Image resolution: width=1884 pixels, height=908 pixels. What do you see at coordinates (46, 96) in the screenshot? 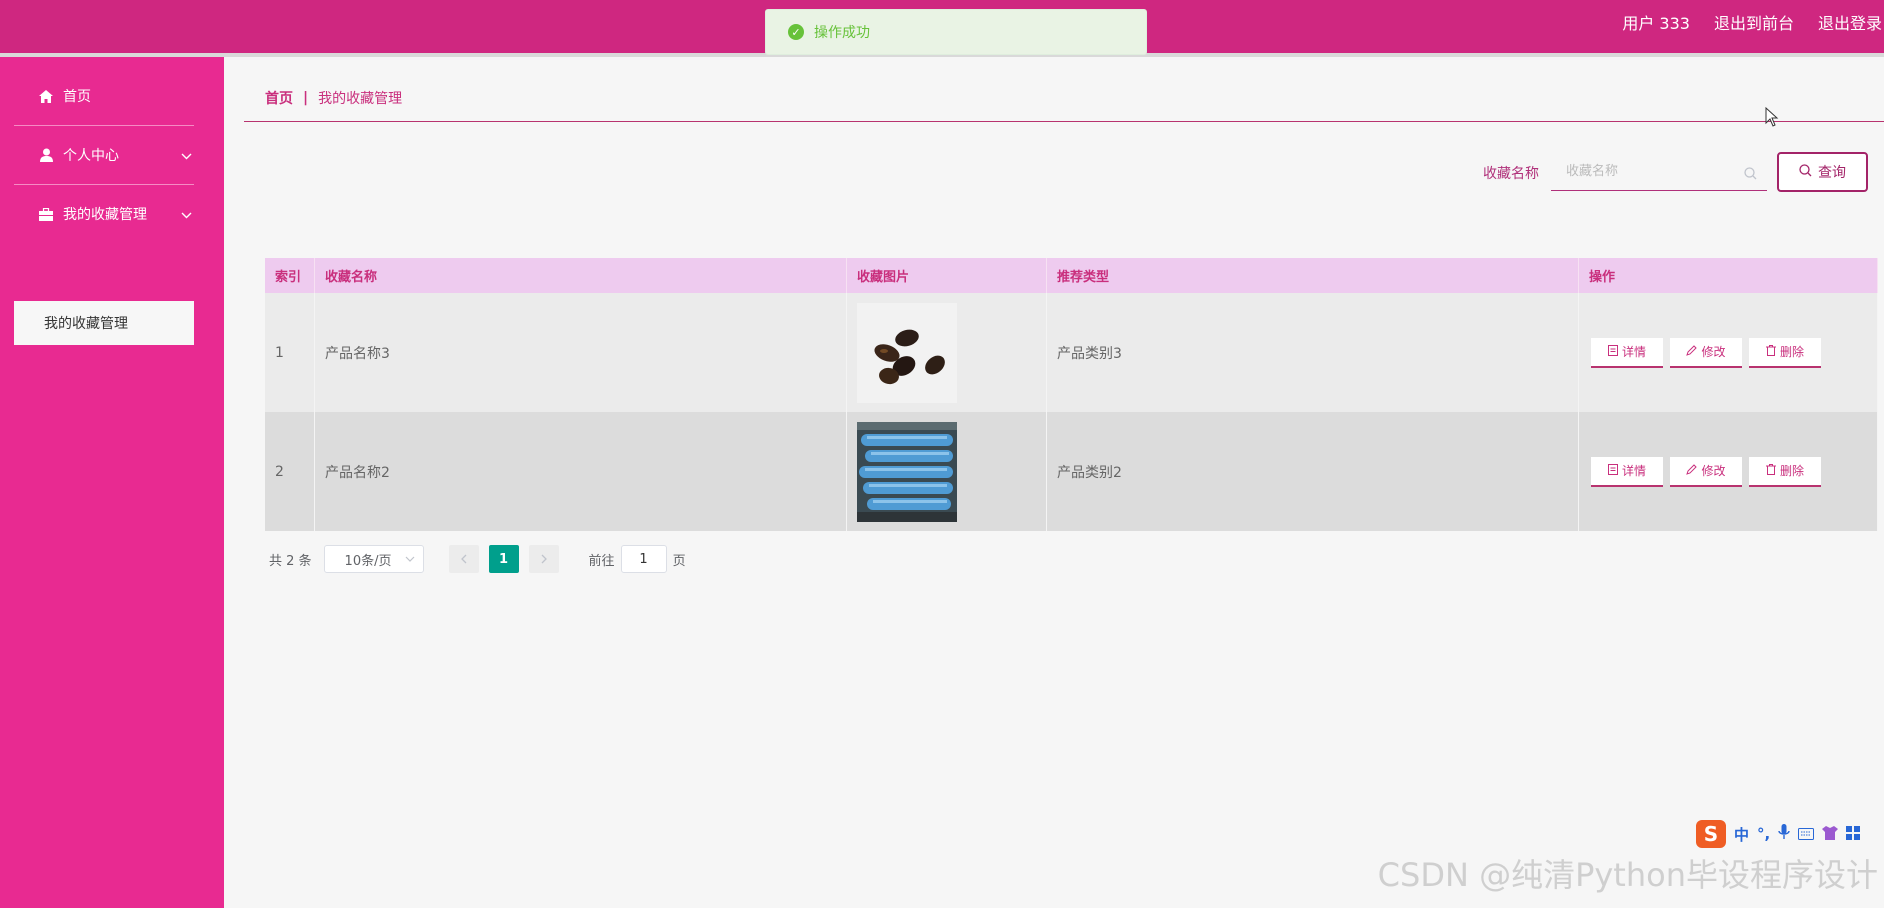
I see `home-icon` at bounding box center [46, 96].